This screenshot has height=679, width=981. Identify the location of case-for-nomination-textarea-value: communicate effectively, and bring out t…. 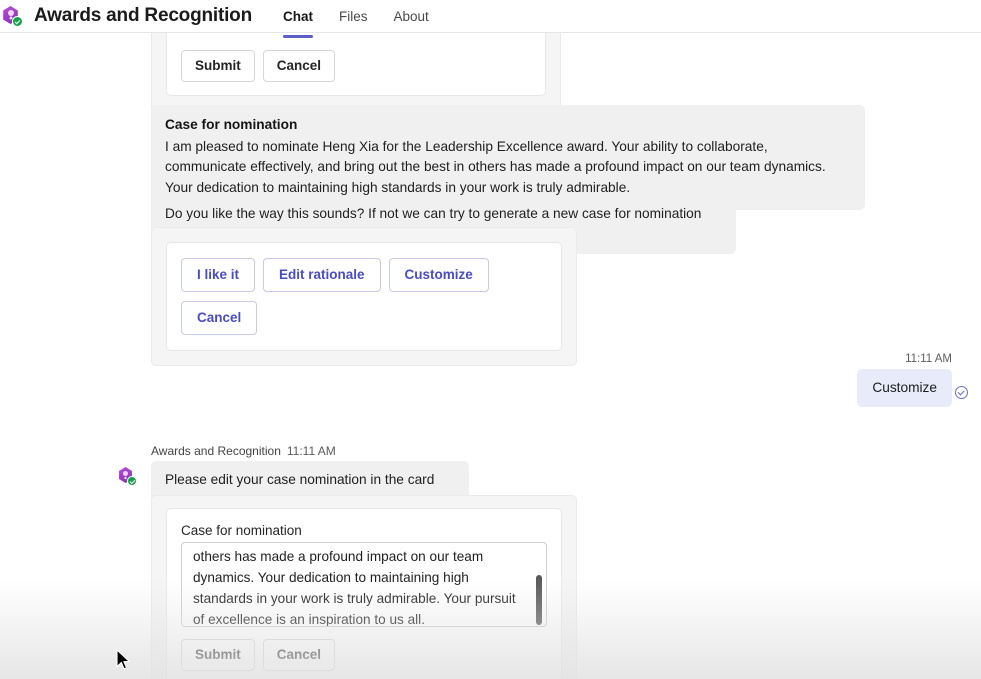
(354, 588).